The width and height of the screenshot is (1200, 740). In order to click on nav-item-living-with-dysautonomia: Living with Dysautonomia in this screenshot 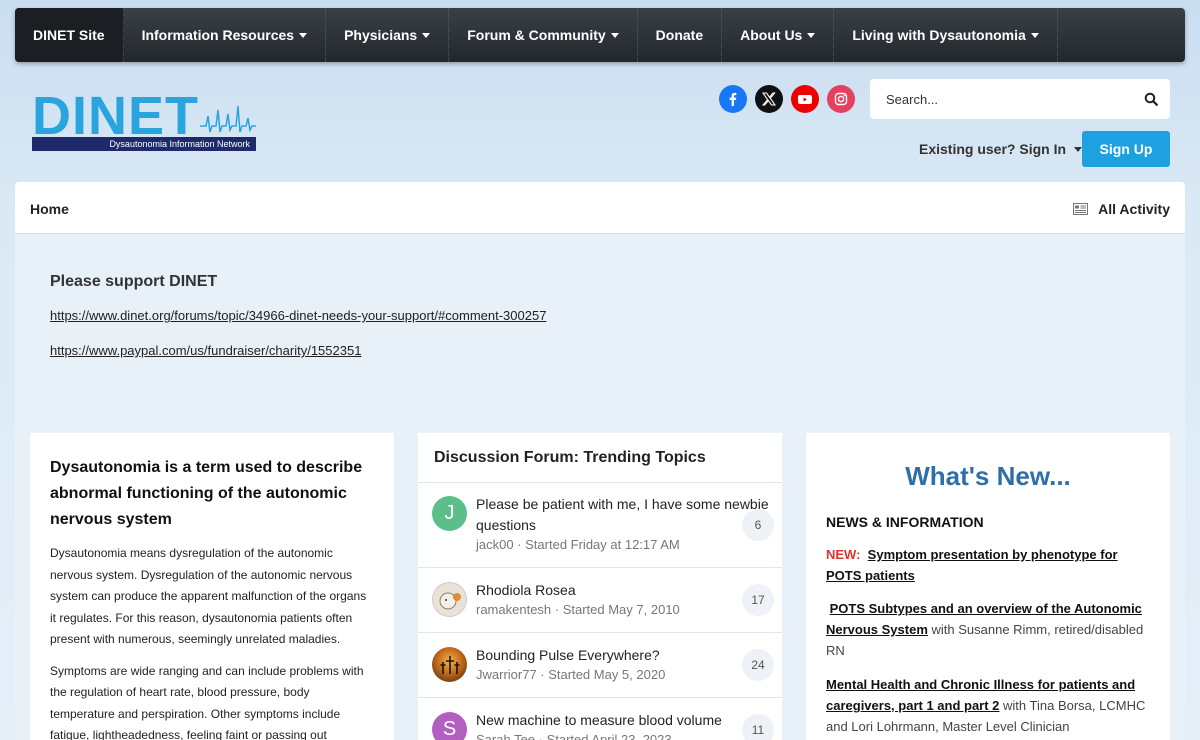, I will do `click(946, 35)`.